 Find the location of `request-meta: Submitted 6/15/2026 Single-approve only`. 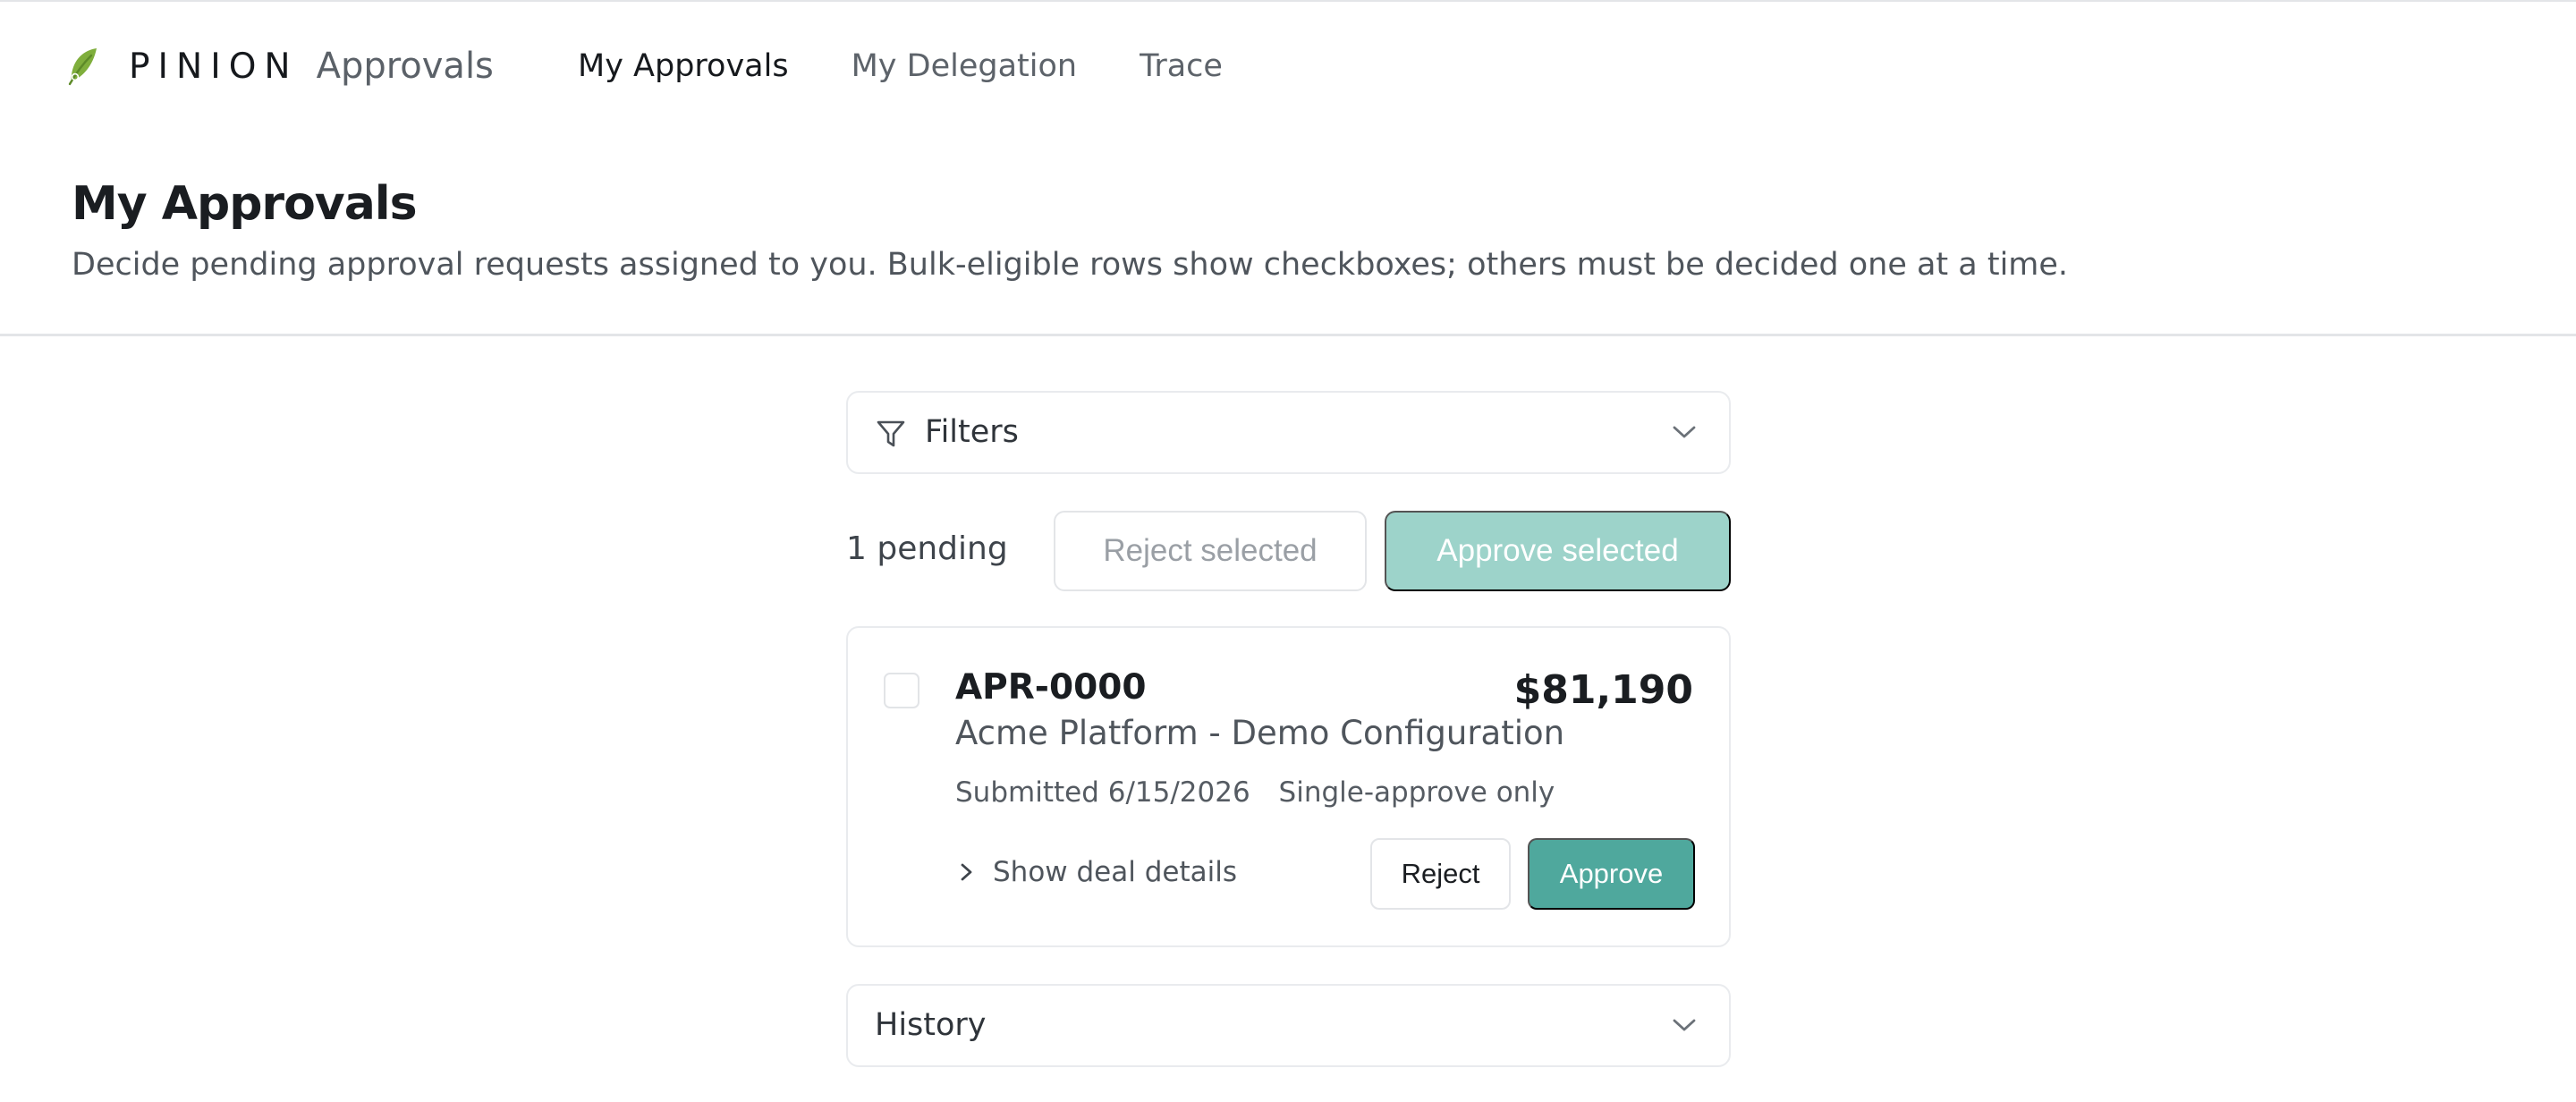

request-meta: Submitted 6/15/2026 Single-approve only is located at coordinates (1255, 792).